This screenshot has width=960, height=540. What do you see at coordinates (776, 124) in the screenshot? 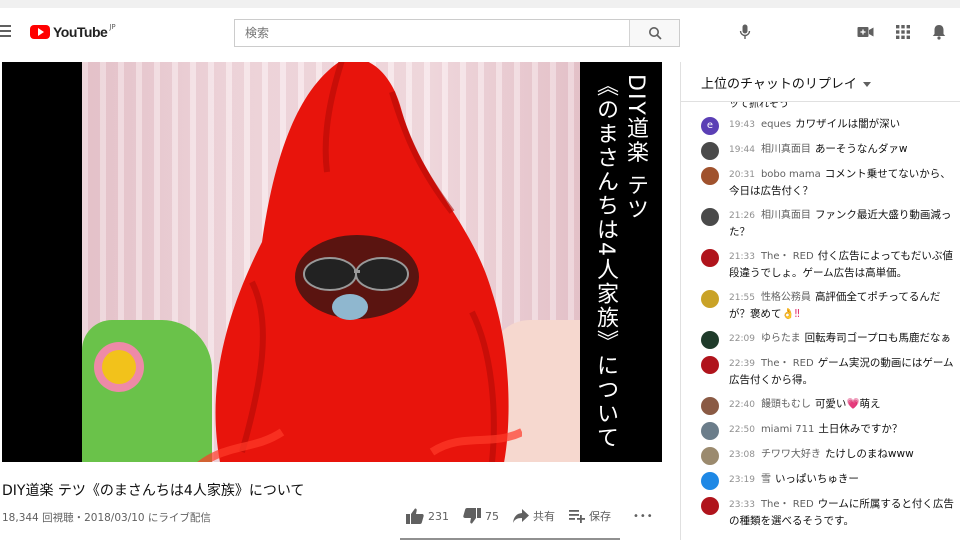
I see `chat-author: eques` at bounding box center [776, 124].